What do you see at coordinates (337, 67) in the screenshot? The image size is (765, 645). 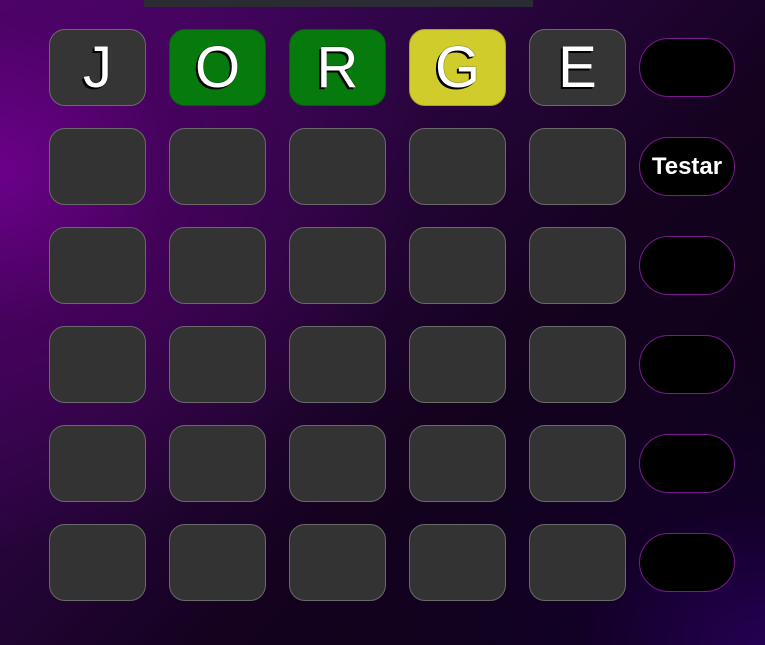 I see `letter-tile: R` at bounding box center [337, 67].